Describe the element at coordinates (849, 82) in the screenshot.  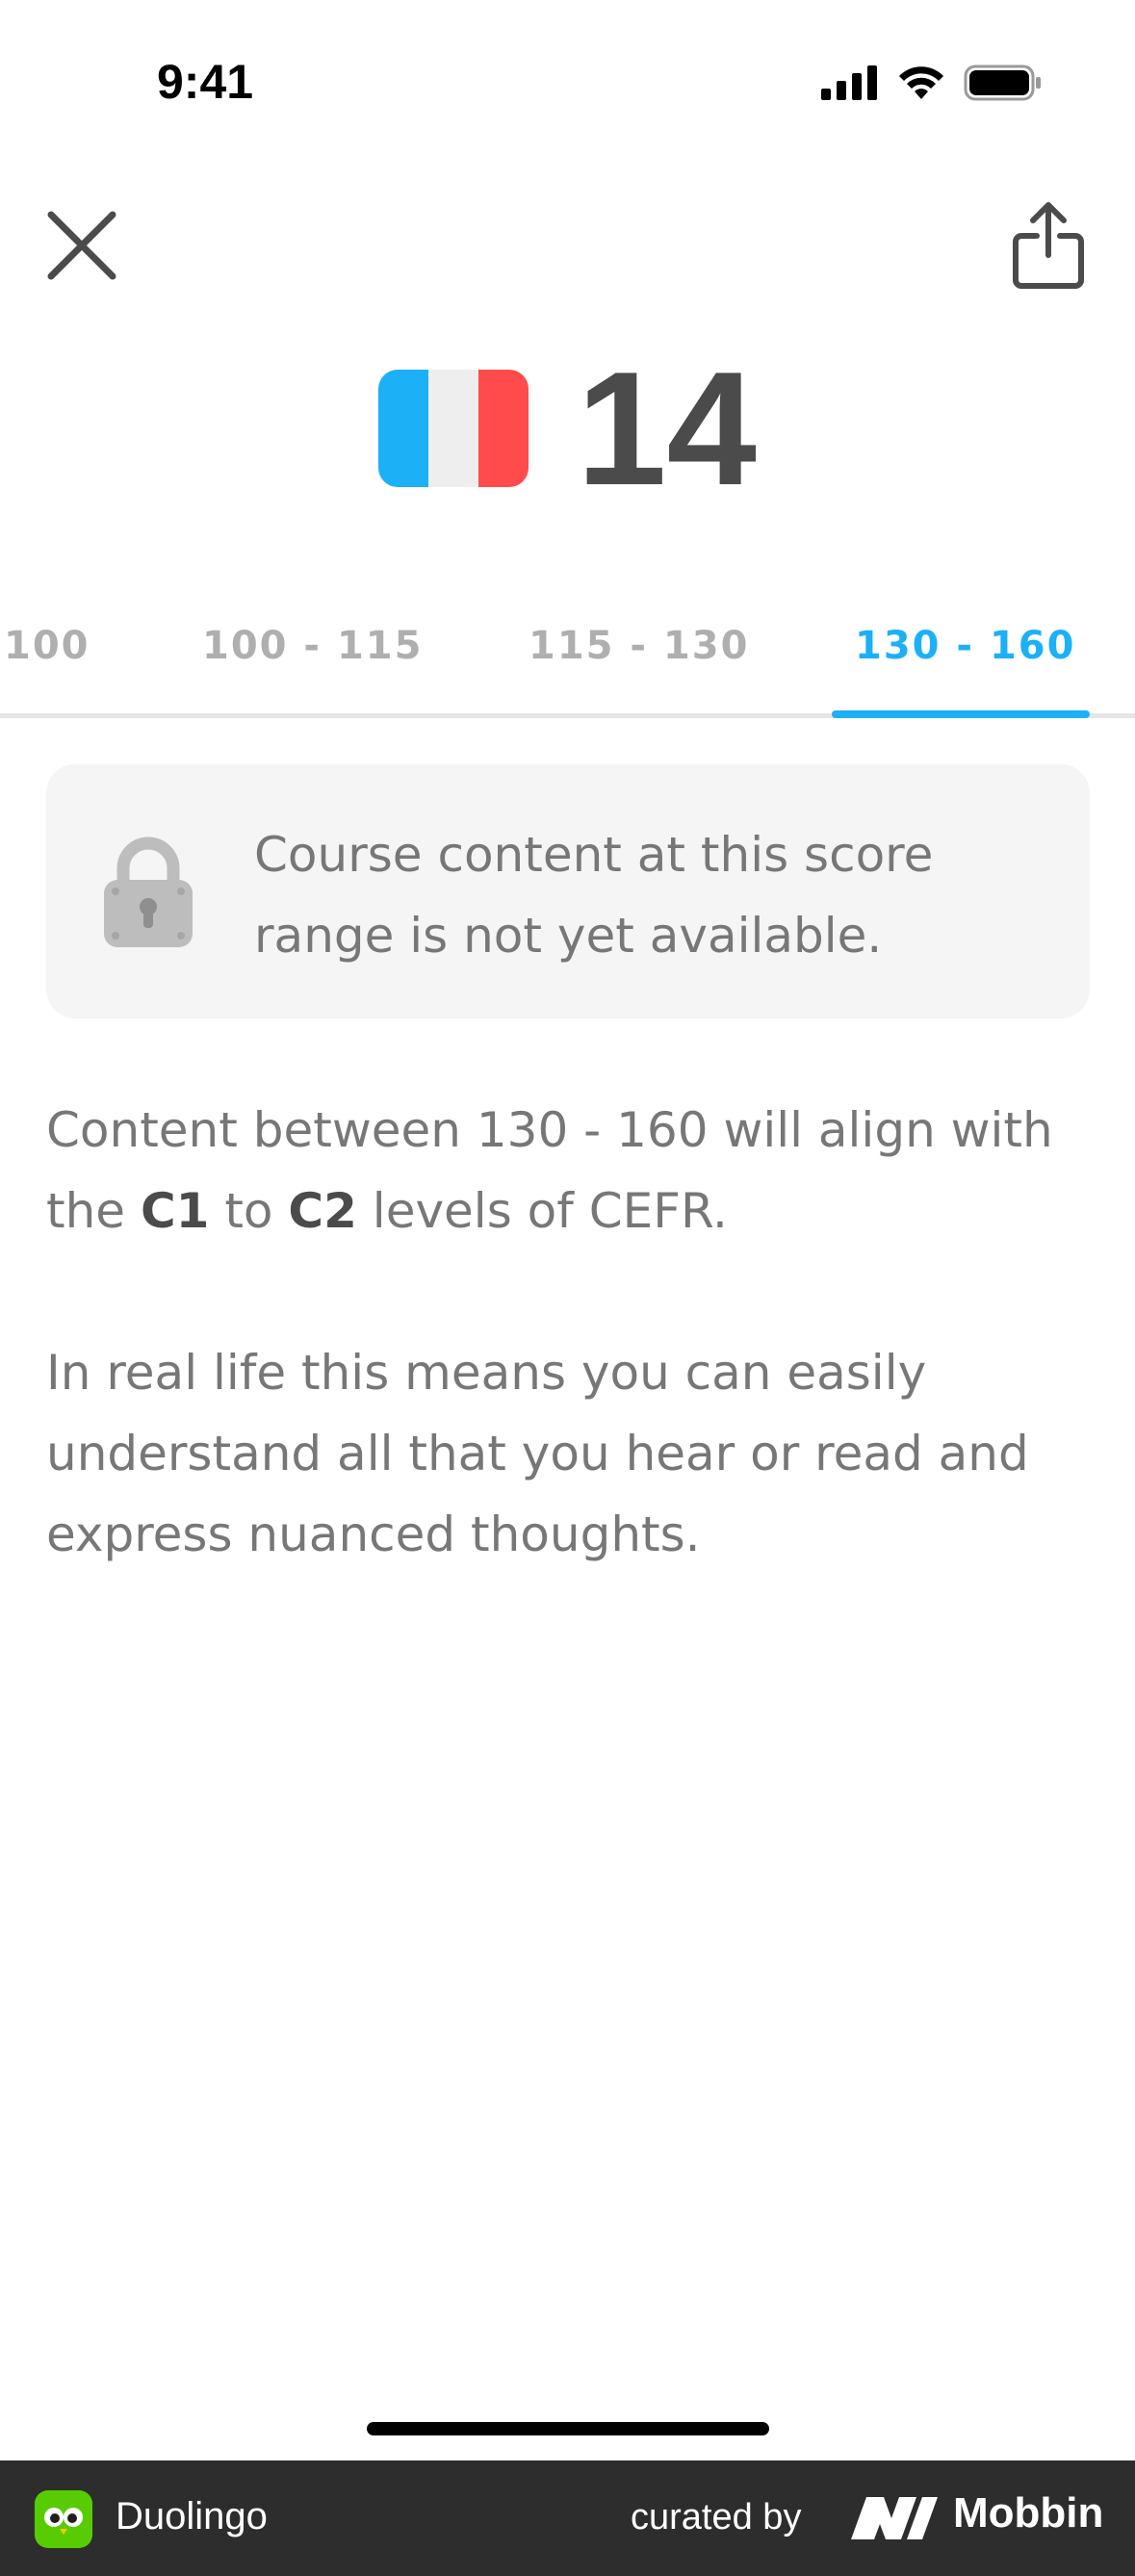
I see `cellular-signal-icon` at that location.